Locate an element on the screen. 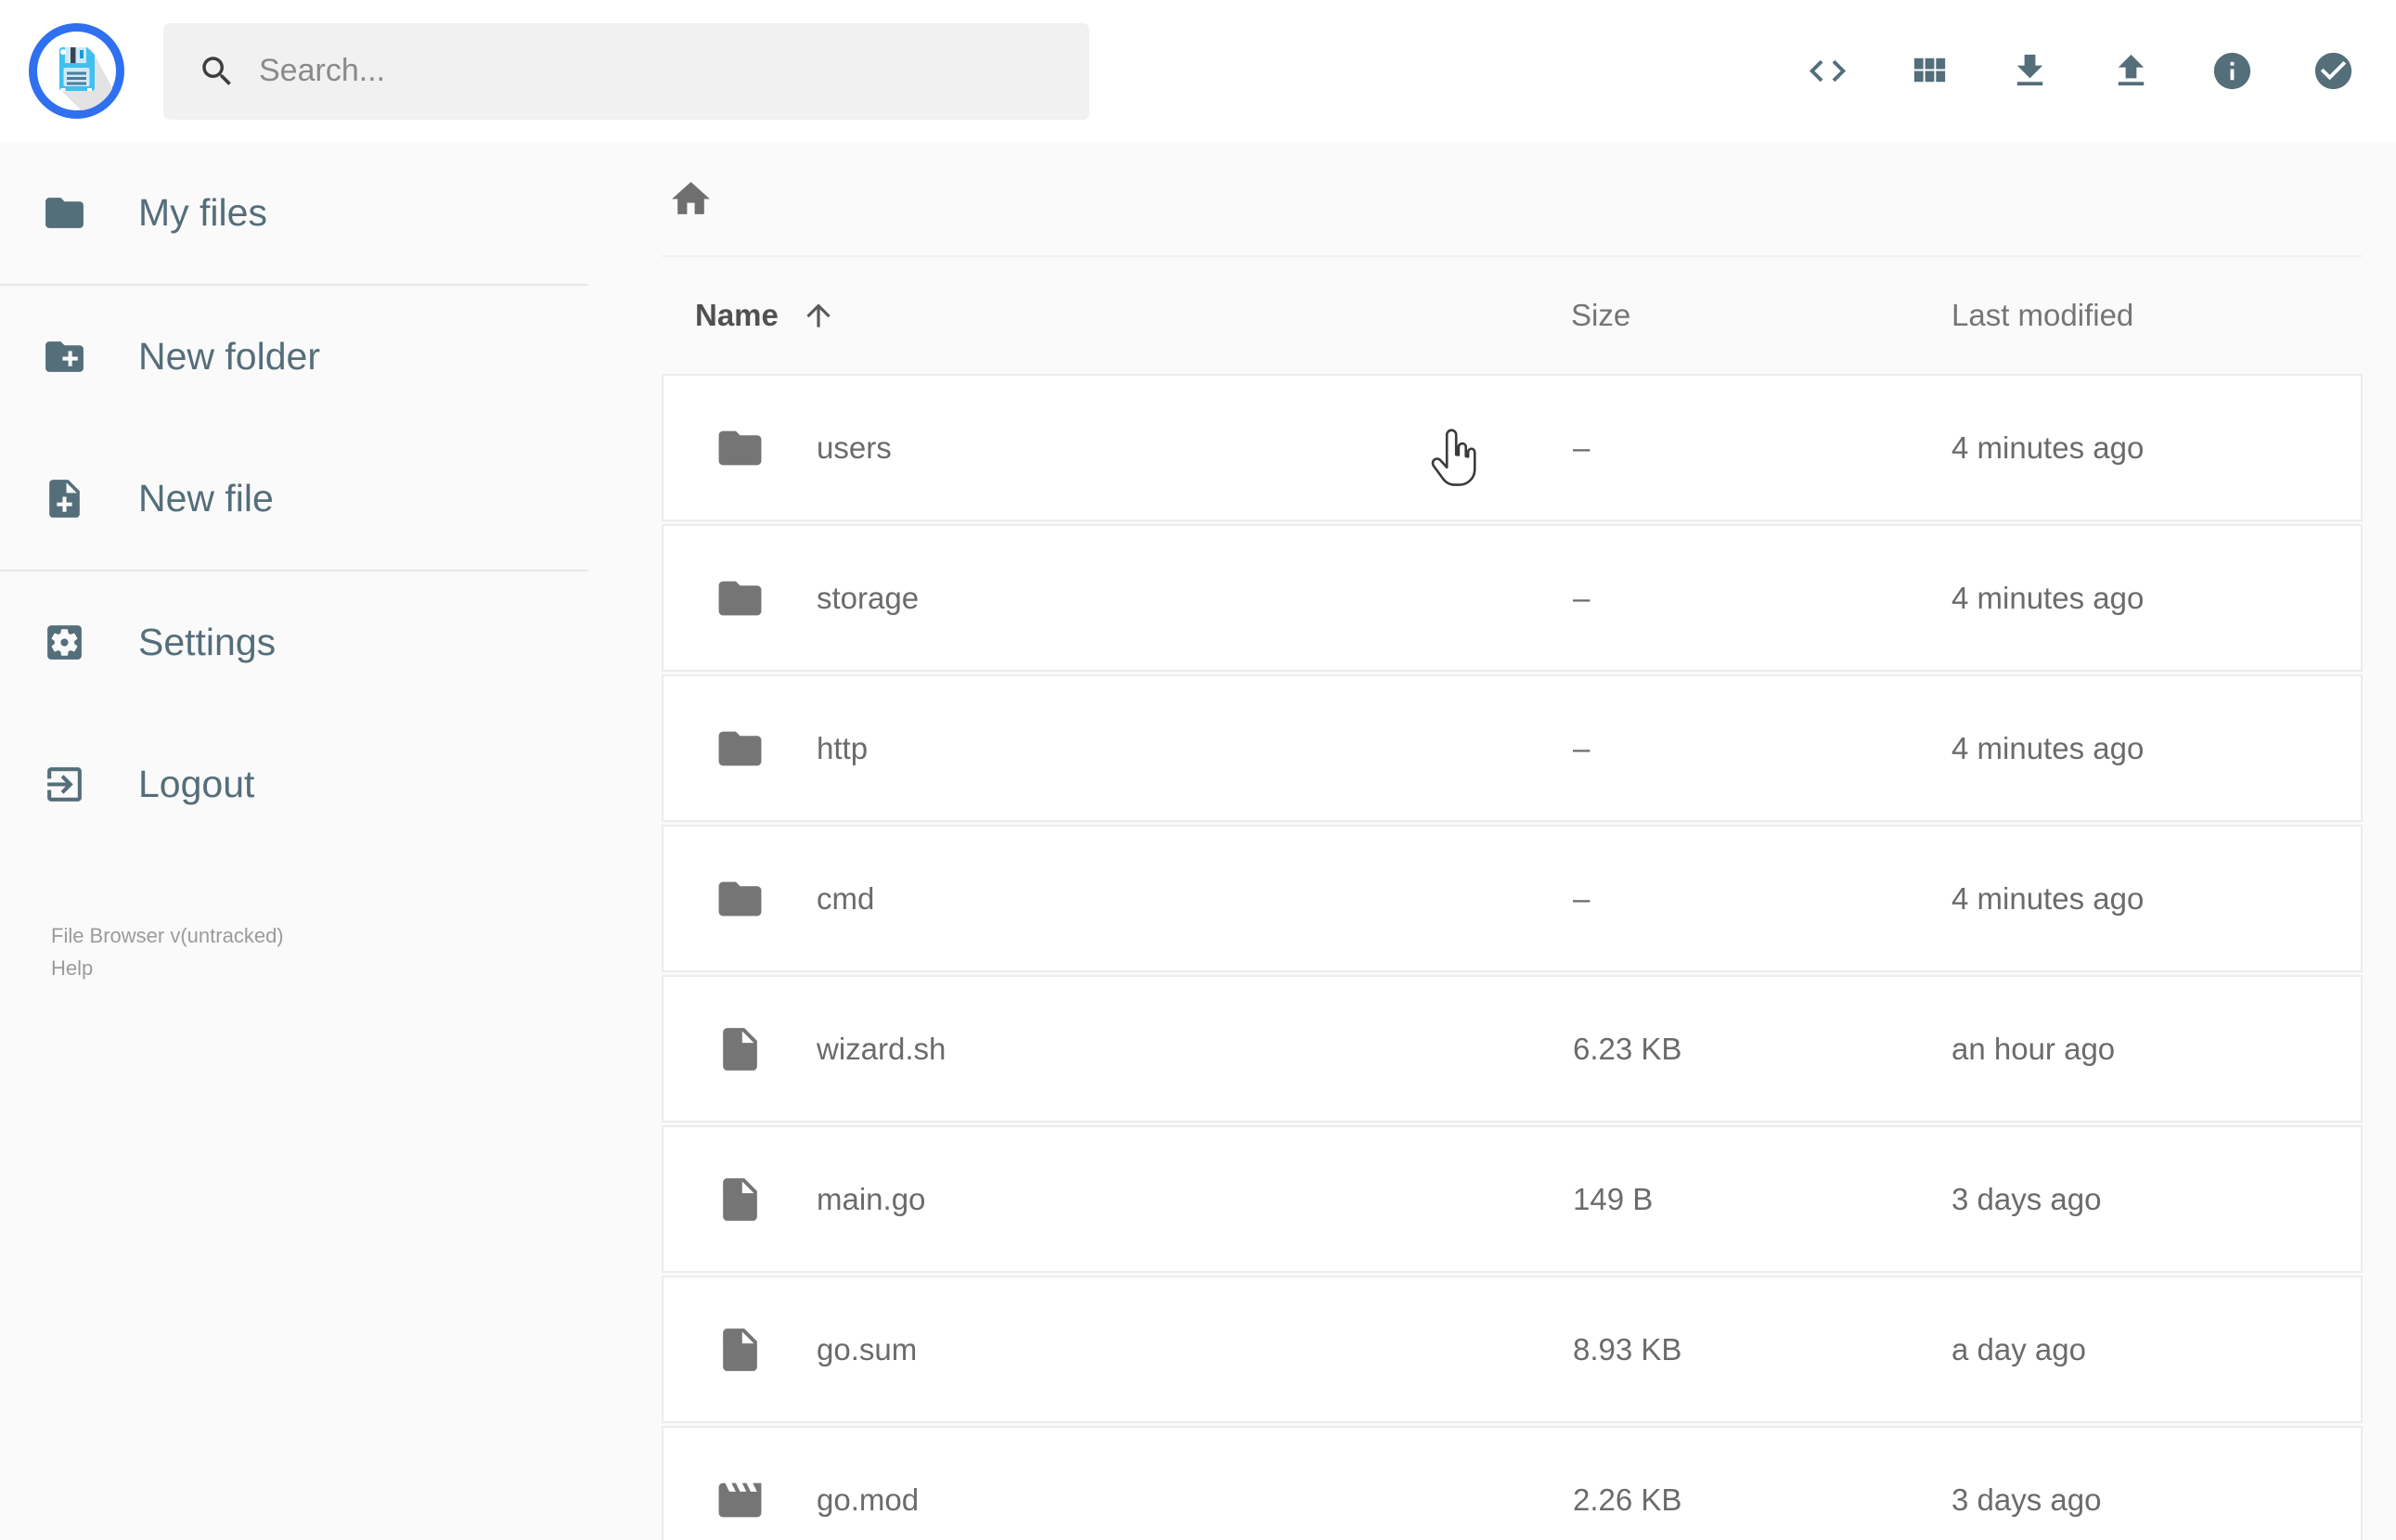 This screenshot has height=1540, width=2396. file-name: users is located at coordinates (854, 447).